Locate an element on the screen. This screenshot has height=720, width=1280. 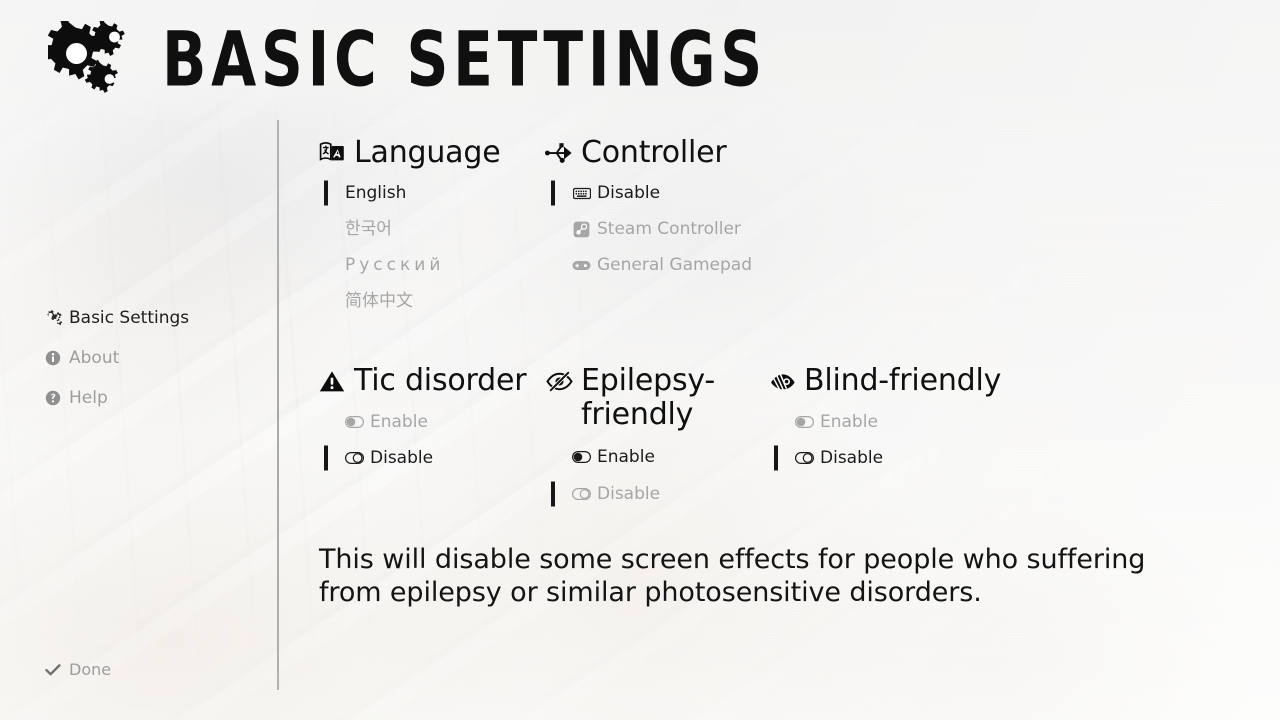
group-heading: Epilepsy-friendly is located at coordinates (652, 398).